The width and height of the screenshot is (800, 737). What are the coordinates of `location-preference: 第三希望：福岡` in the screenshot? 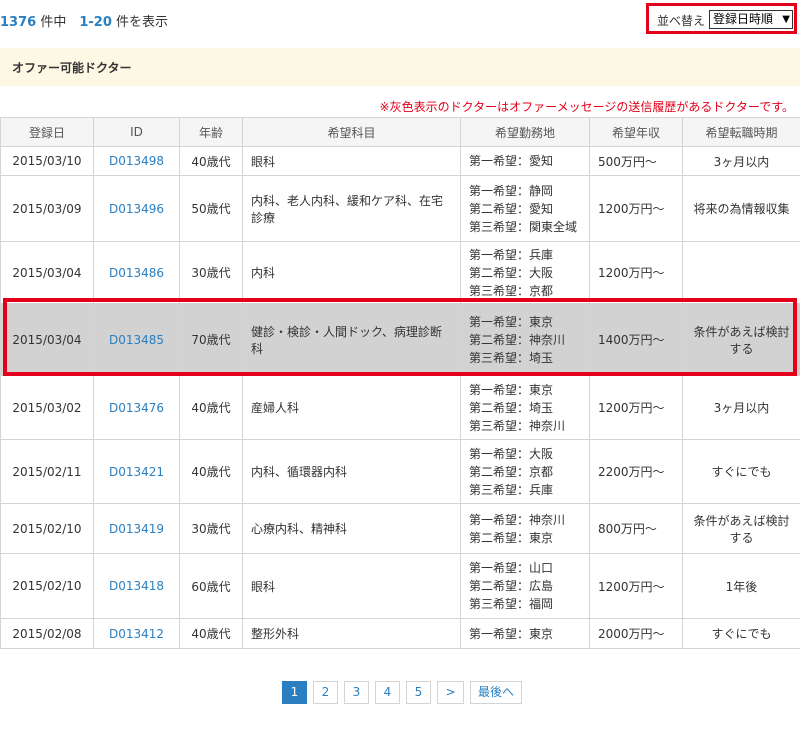 It's located at (511, 604).